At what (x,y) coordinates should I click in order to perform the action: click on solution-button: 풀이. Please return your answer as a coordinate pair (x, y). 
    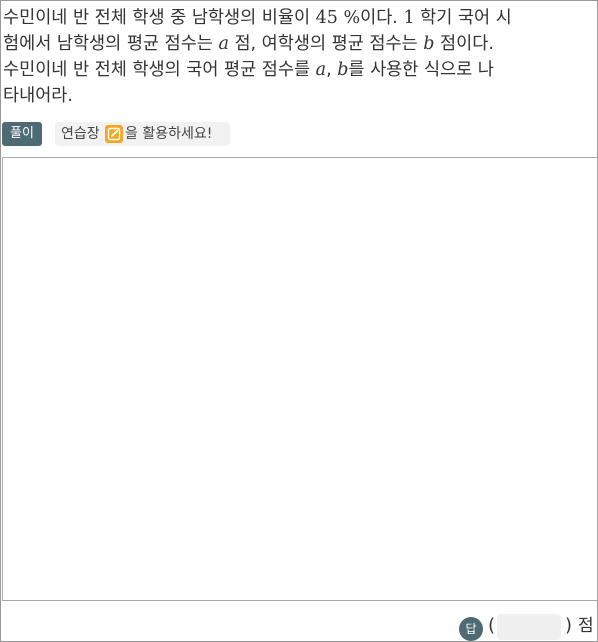
    Looking at the image, I should click on (22, 134).